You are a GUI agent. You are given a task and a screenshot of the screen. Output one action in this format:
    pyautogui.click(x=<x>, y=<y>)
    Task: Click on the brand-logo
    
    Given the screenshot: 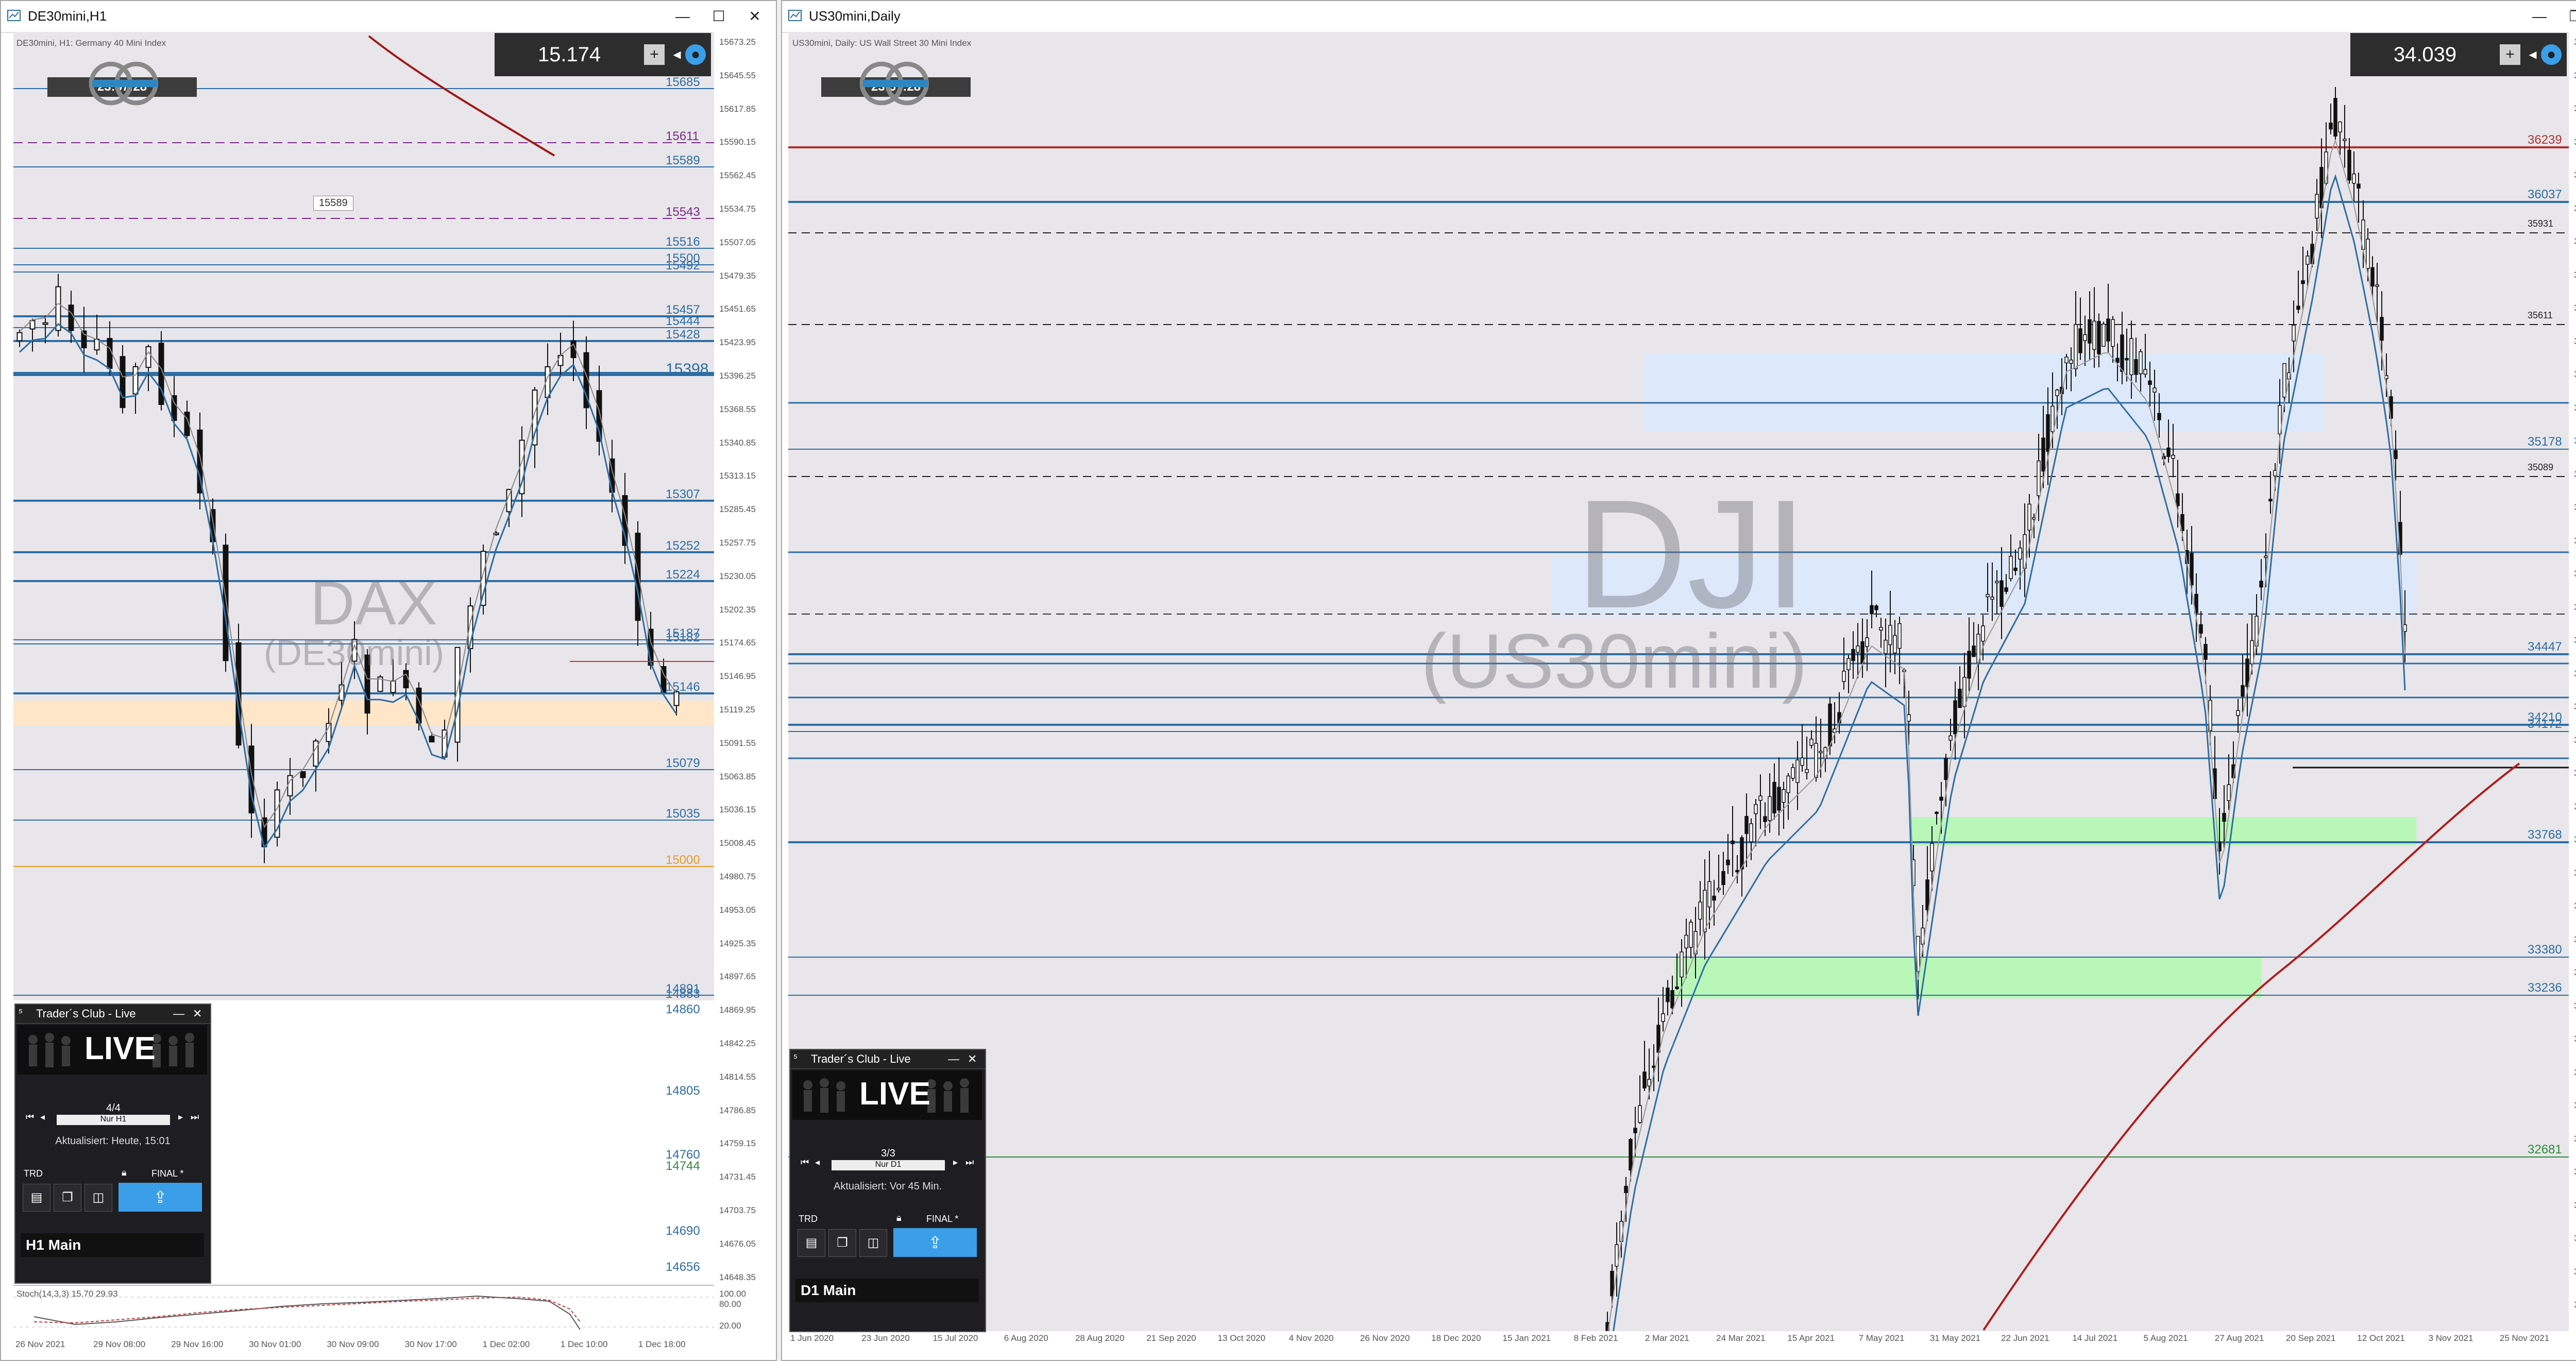 What is the action you would take?
    pyautogui.click(x=894, y=83)
    